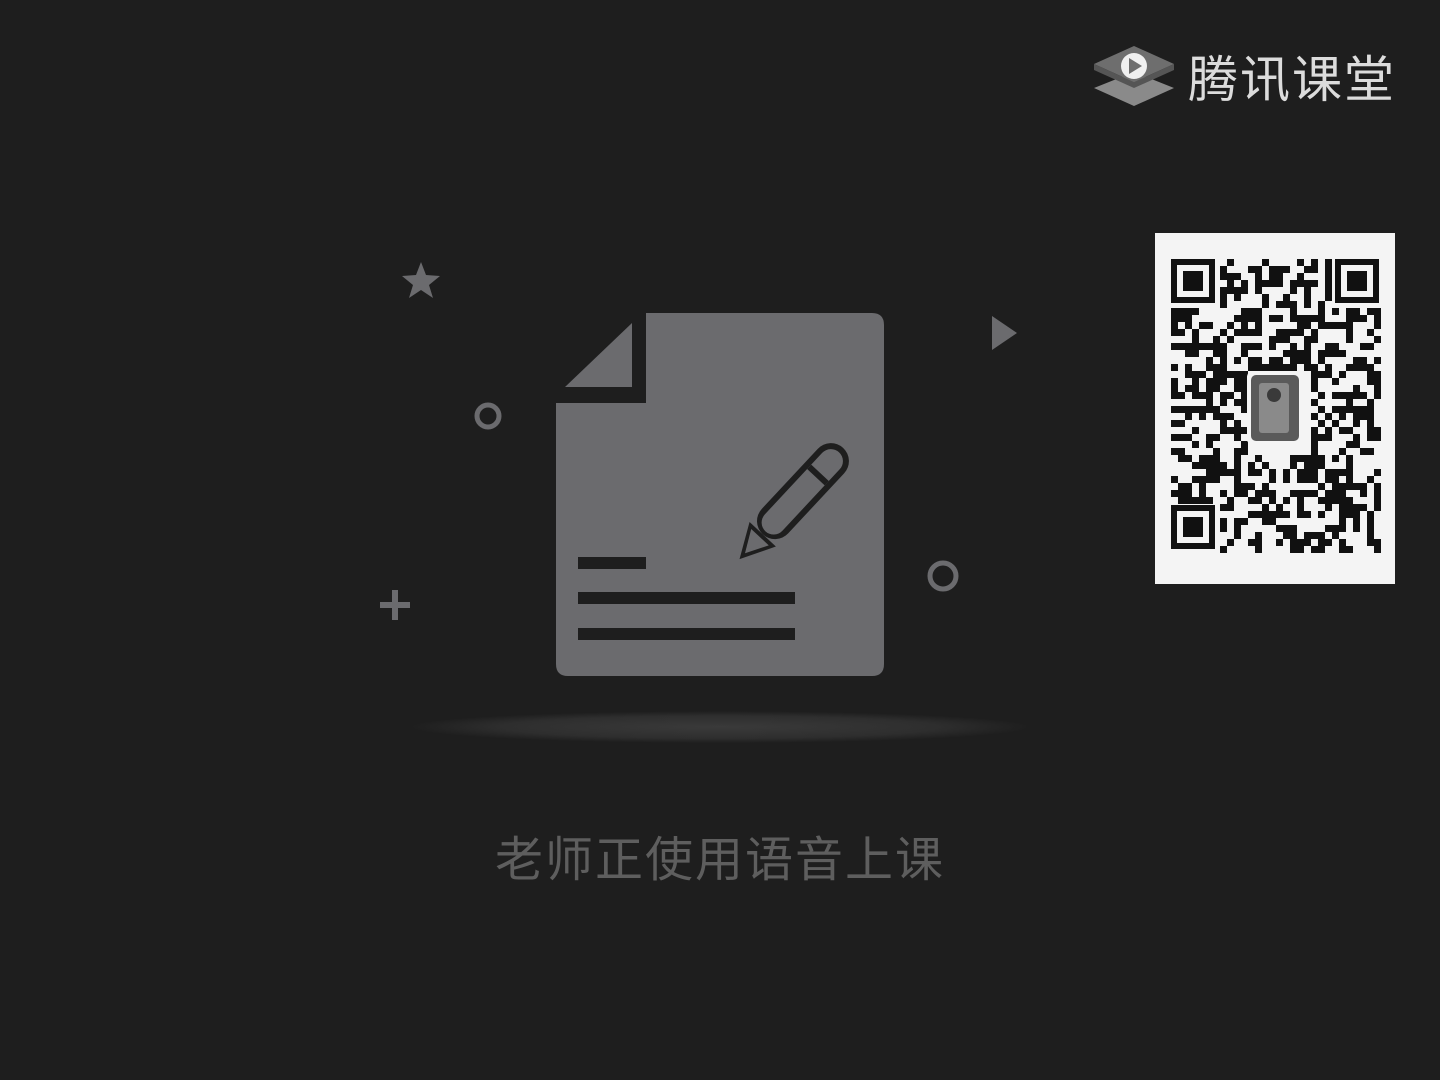 The height and width of the screenshot is (1080, 1440). I want to click on play-triangle-icon, so click(1004, 333).